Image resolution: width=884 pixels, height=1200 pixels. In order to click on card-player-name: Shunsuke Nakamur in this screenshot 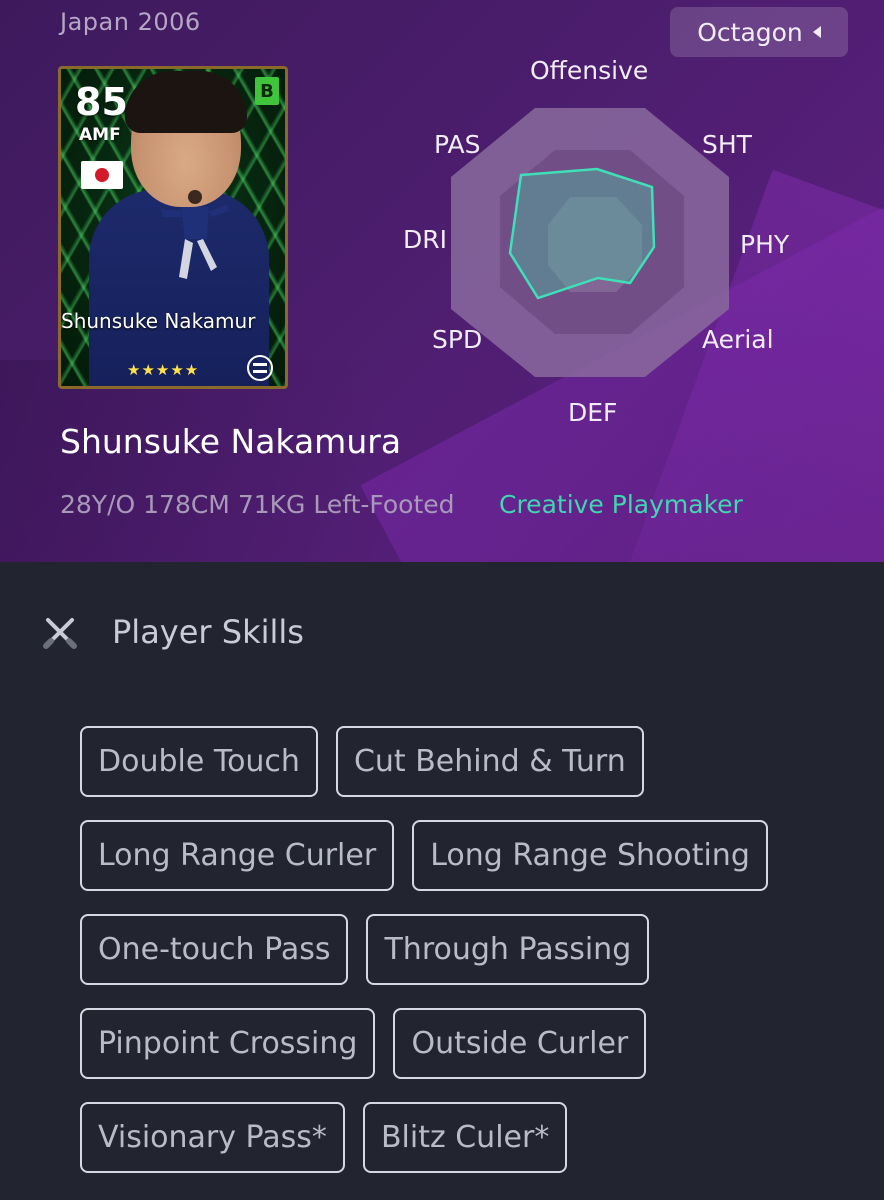, I will do `click(158, 321)`.